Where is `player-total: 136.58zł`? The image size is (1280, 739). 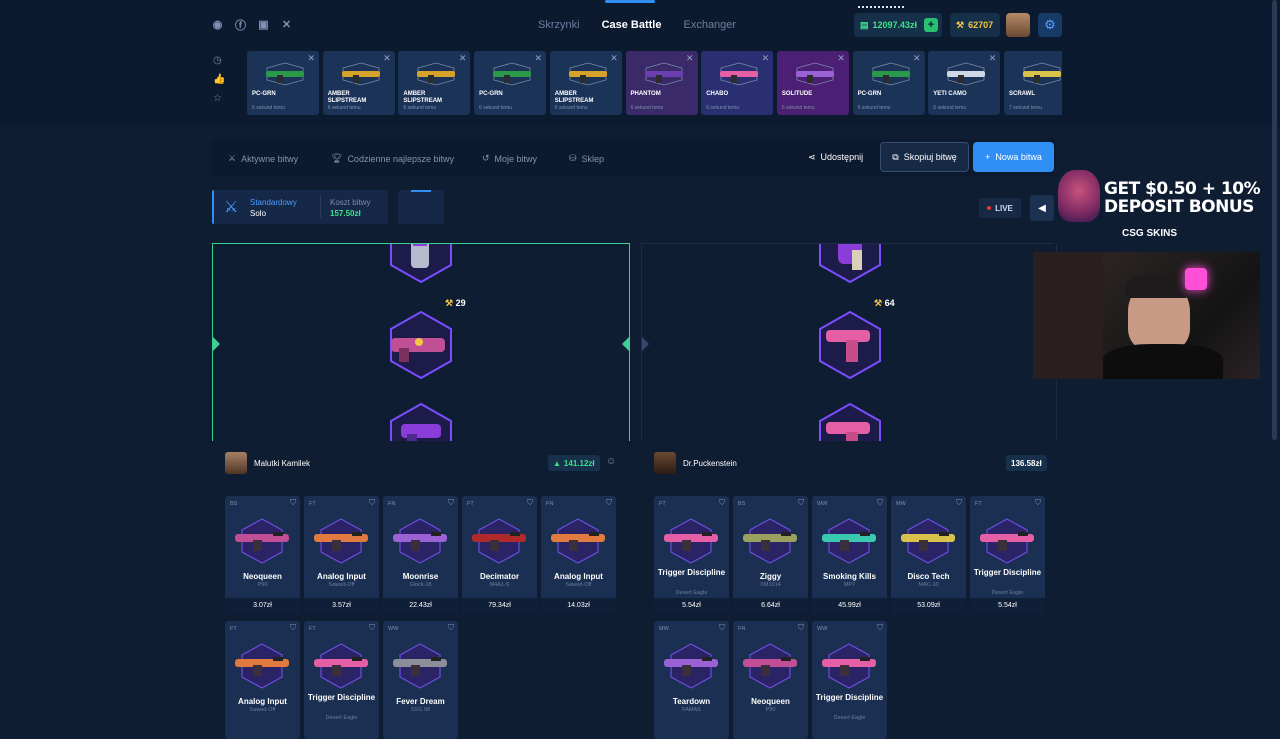
player-total: 136.58zł is located at coordinates (1026, 463).